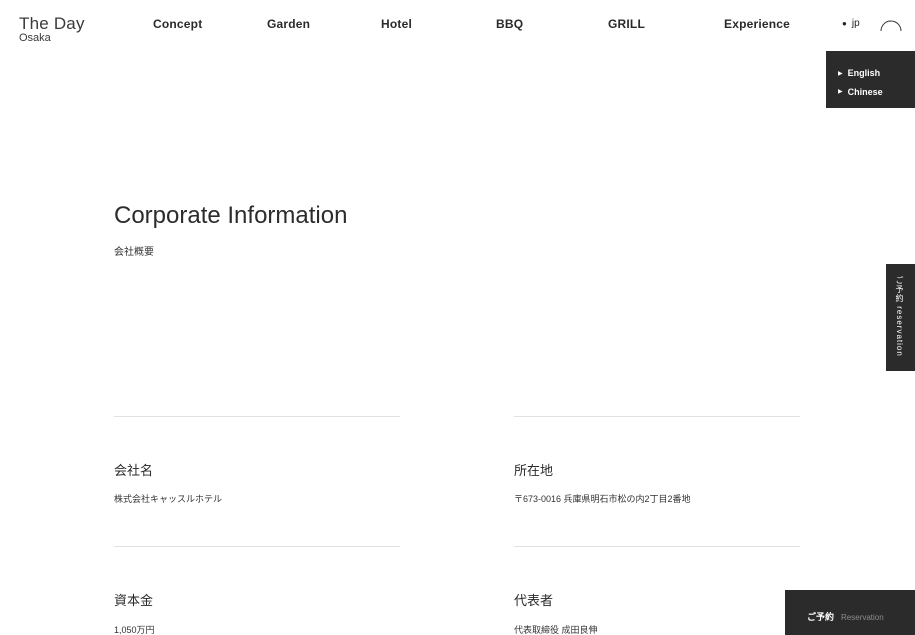  I want to click on page-title: Corporate Information, so click(231, 215).